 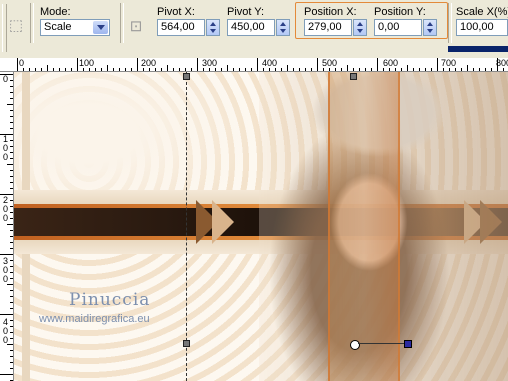 What do you see at coordinates (254, 65) in the screenshot?
I see `horizontal-ruler: 0 100 200 300 400 500 600 700 800` at bounding box center [254, 65].